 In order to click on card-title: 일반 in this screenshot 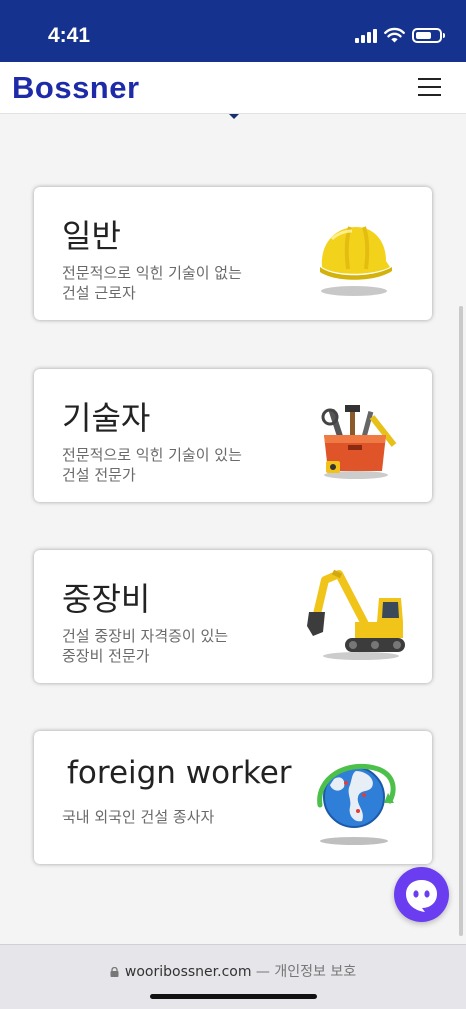, I will do `click(91, 236)`.